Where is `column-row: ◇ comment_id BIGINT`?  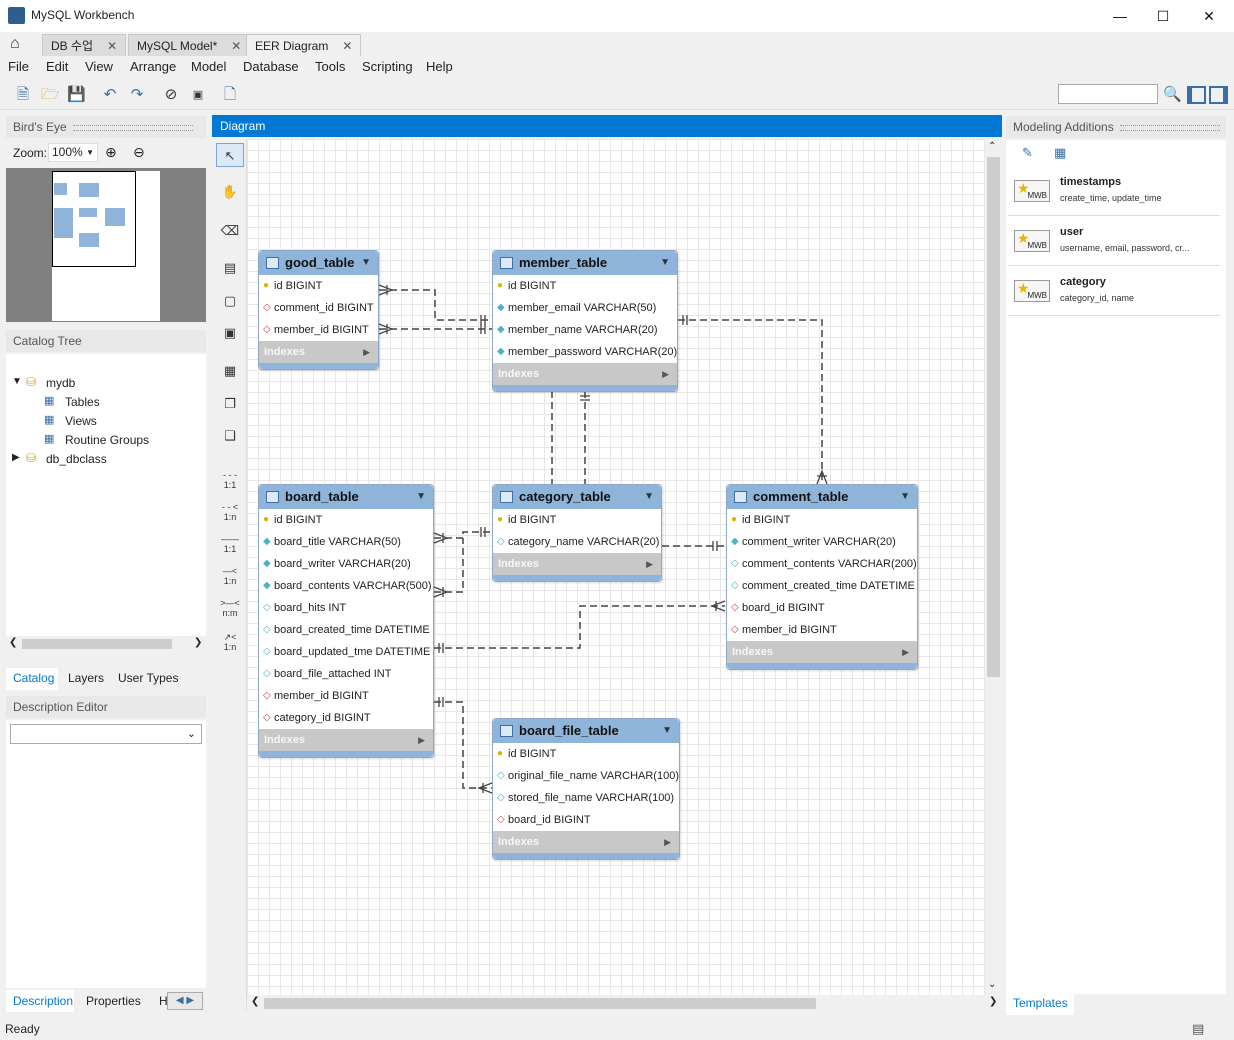 column-row: ◇ comment_id BIGINT is located at coordinates (318, 308).